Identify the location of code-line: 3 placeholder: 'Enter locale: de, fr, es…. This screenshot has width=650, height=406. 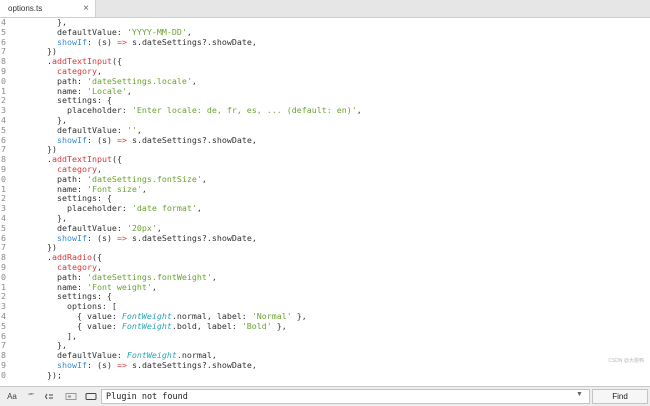
(325, 110).